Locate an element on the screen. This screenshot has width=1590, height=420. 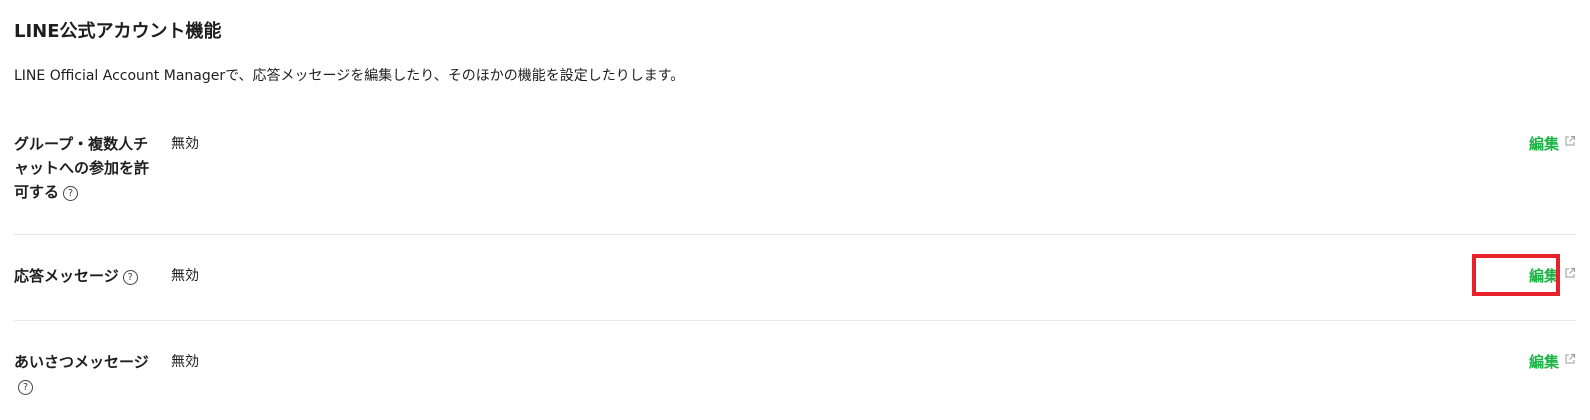
setting-row-greeting: あいさつメッセージ? 無効 編集 is located at coordinates (795, 375).